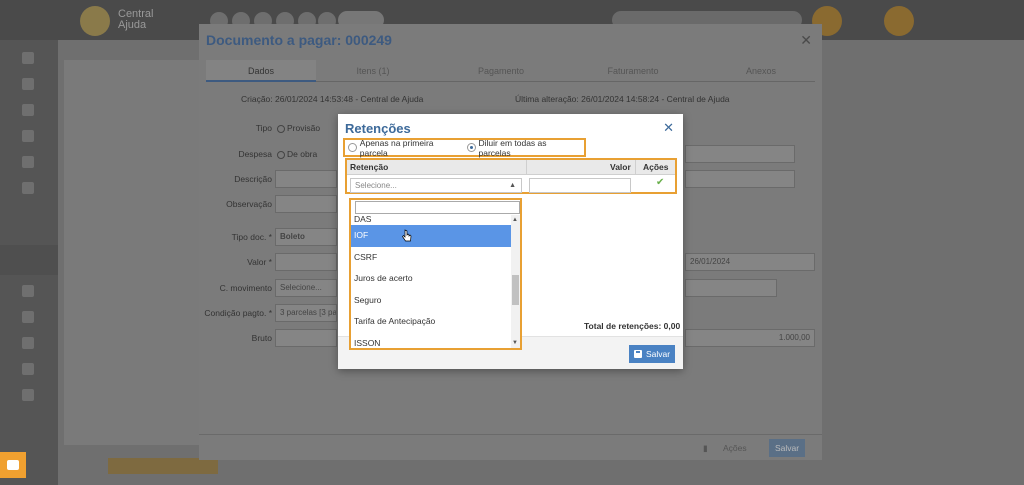 The height and width of the screenshot is (485, 1024). I want to click on document-modal-title: Documento a pagar: 000249, so click(299, 40).